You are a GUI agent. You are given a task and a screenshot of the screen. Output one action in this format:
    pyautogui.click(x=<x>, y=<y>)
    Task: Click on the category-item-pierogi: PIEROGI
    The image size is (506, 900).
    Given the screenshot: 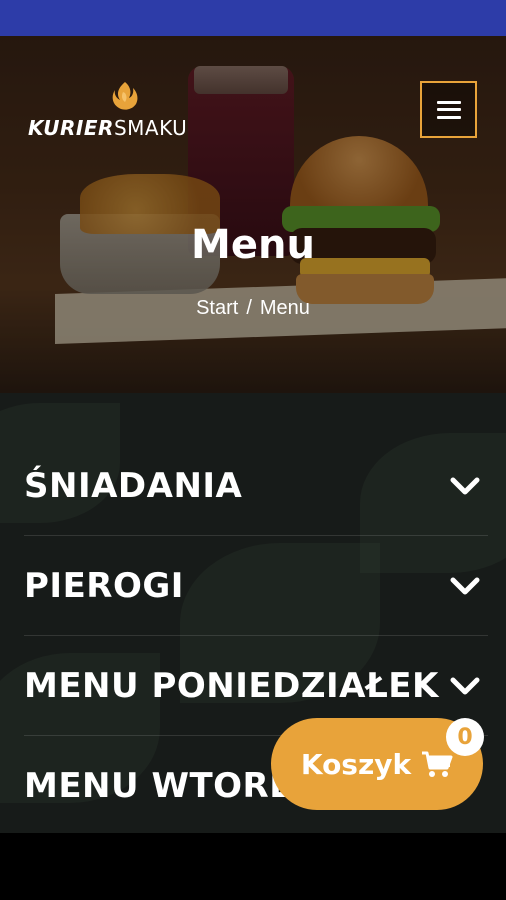 What is the action you would take?
    pyautogui.click(x=256, y=586)
    